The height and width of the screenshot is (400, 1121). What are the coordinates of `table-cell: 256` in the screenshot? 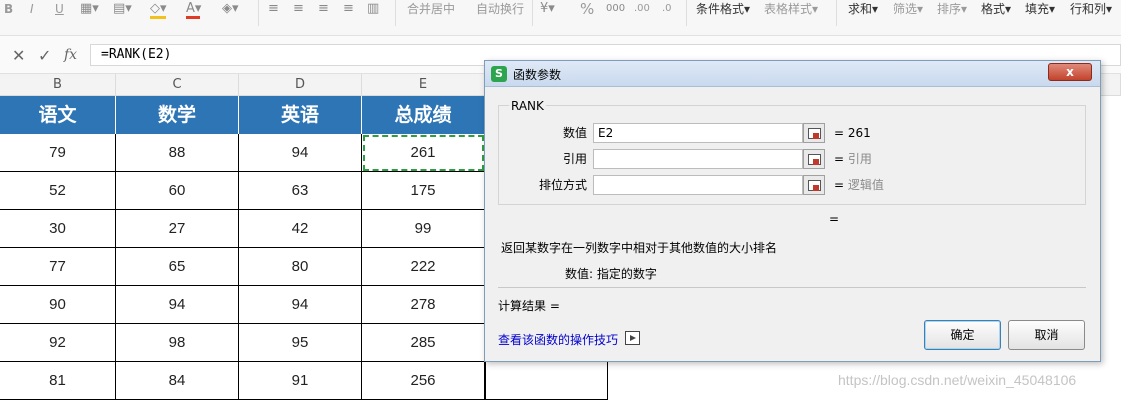 It's located at (423, 381).